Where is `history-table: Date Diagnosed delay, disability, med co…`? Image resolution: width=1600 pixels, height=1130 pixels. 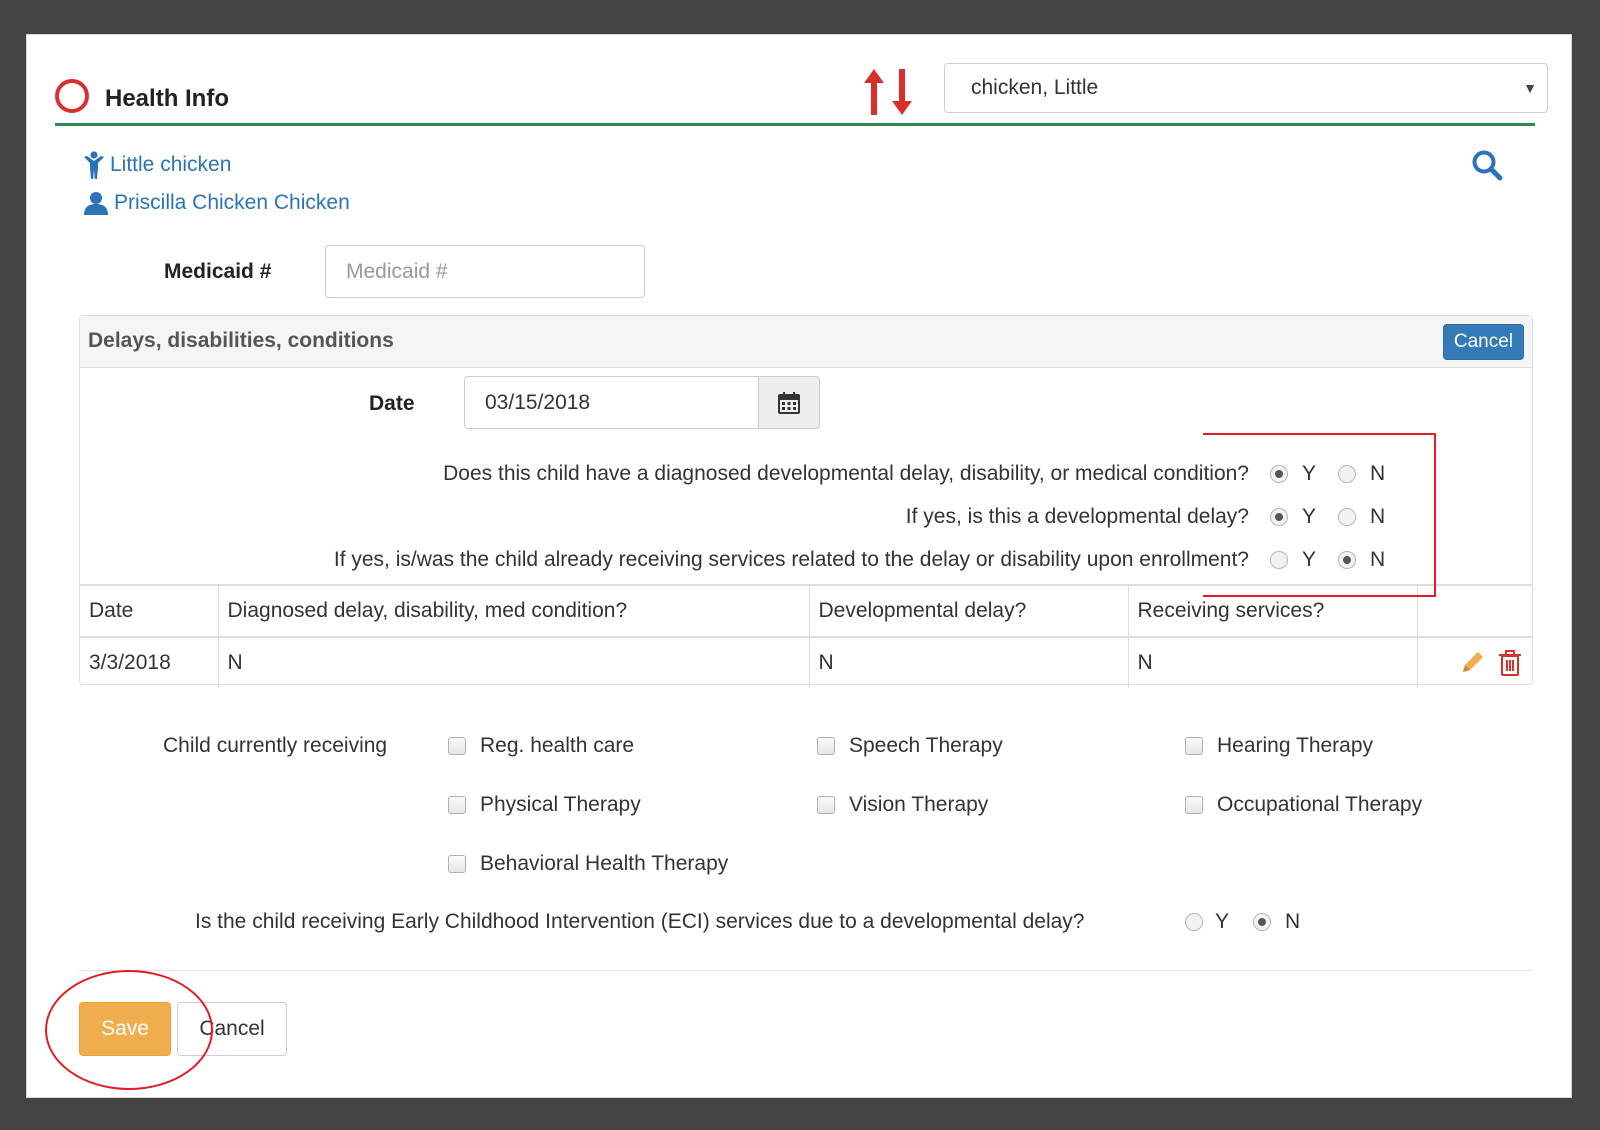 history-table: Date Diagnosed delay, disability, med co… is located at coordinates (806, 636).